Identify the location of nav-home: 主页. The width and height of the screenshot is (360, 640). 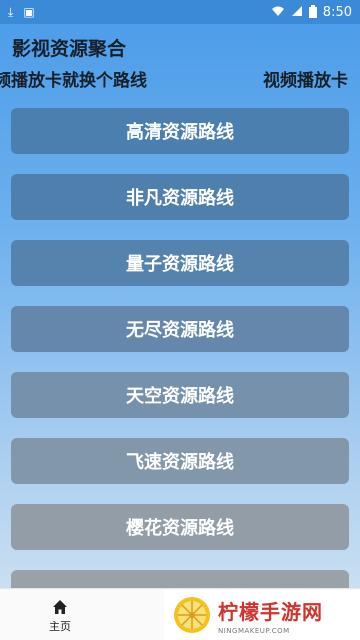
(60, 616).